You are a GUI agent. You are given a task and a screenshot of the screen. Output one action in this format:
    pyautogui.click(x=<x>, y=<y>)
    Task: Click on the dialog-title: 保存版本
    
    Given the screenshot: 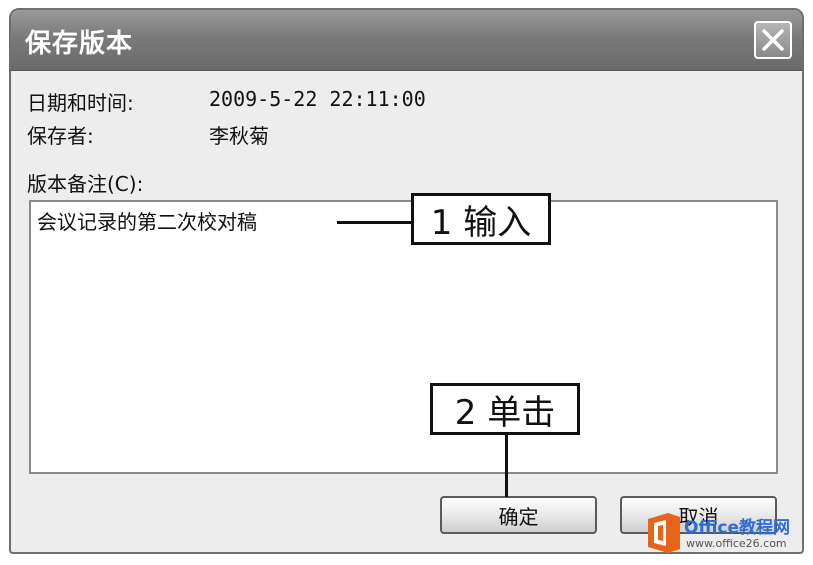 What is the action you would take?
    pyautogui.click(x=79, y=44)
    